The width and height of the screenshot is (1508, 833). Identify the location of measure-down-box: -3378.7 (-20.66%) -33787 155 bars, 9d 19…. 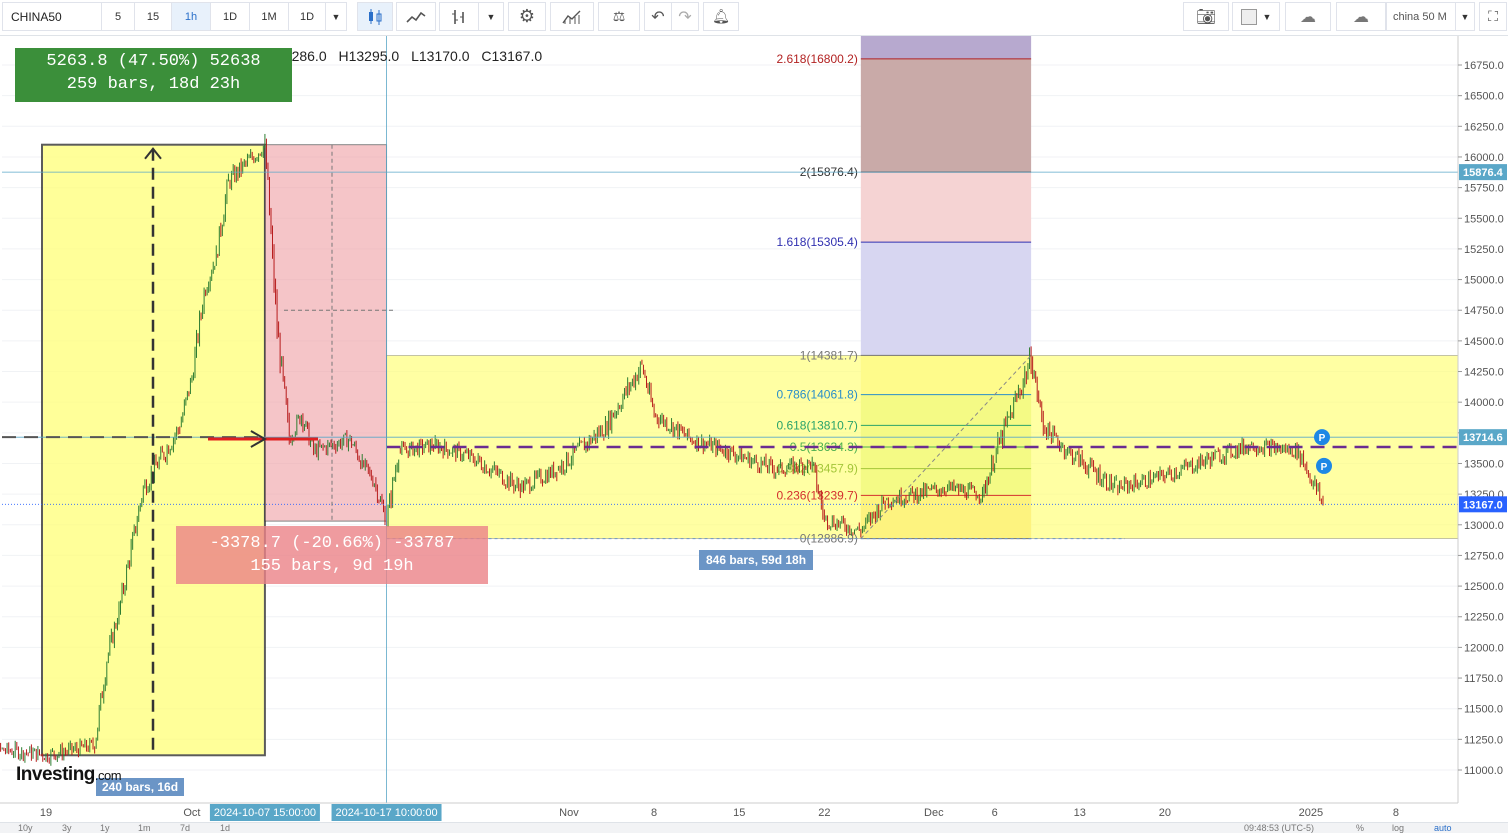
(332, 555).